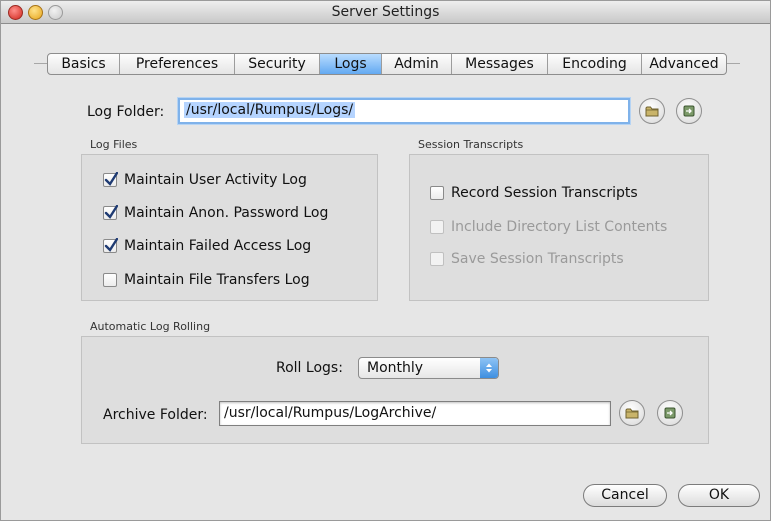 The image size is (771, 521). I want to click on log-folder-value: /usr/local/Rumpus/Logs/, so click(270, 110).